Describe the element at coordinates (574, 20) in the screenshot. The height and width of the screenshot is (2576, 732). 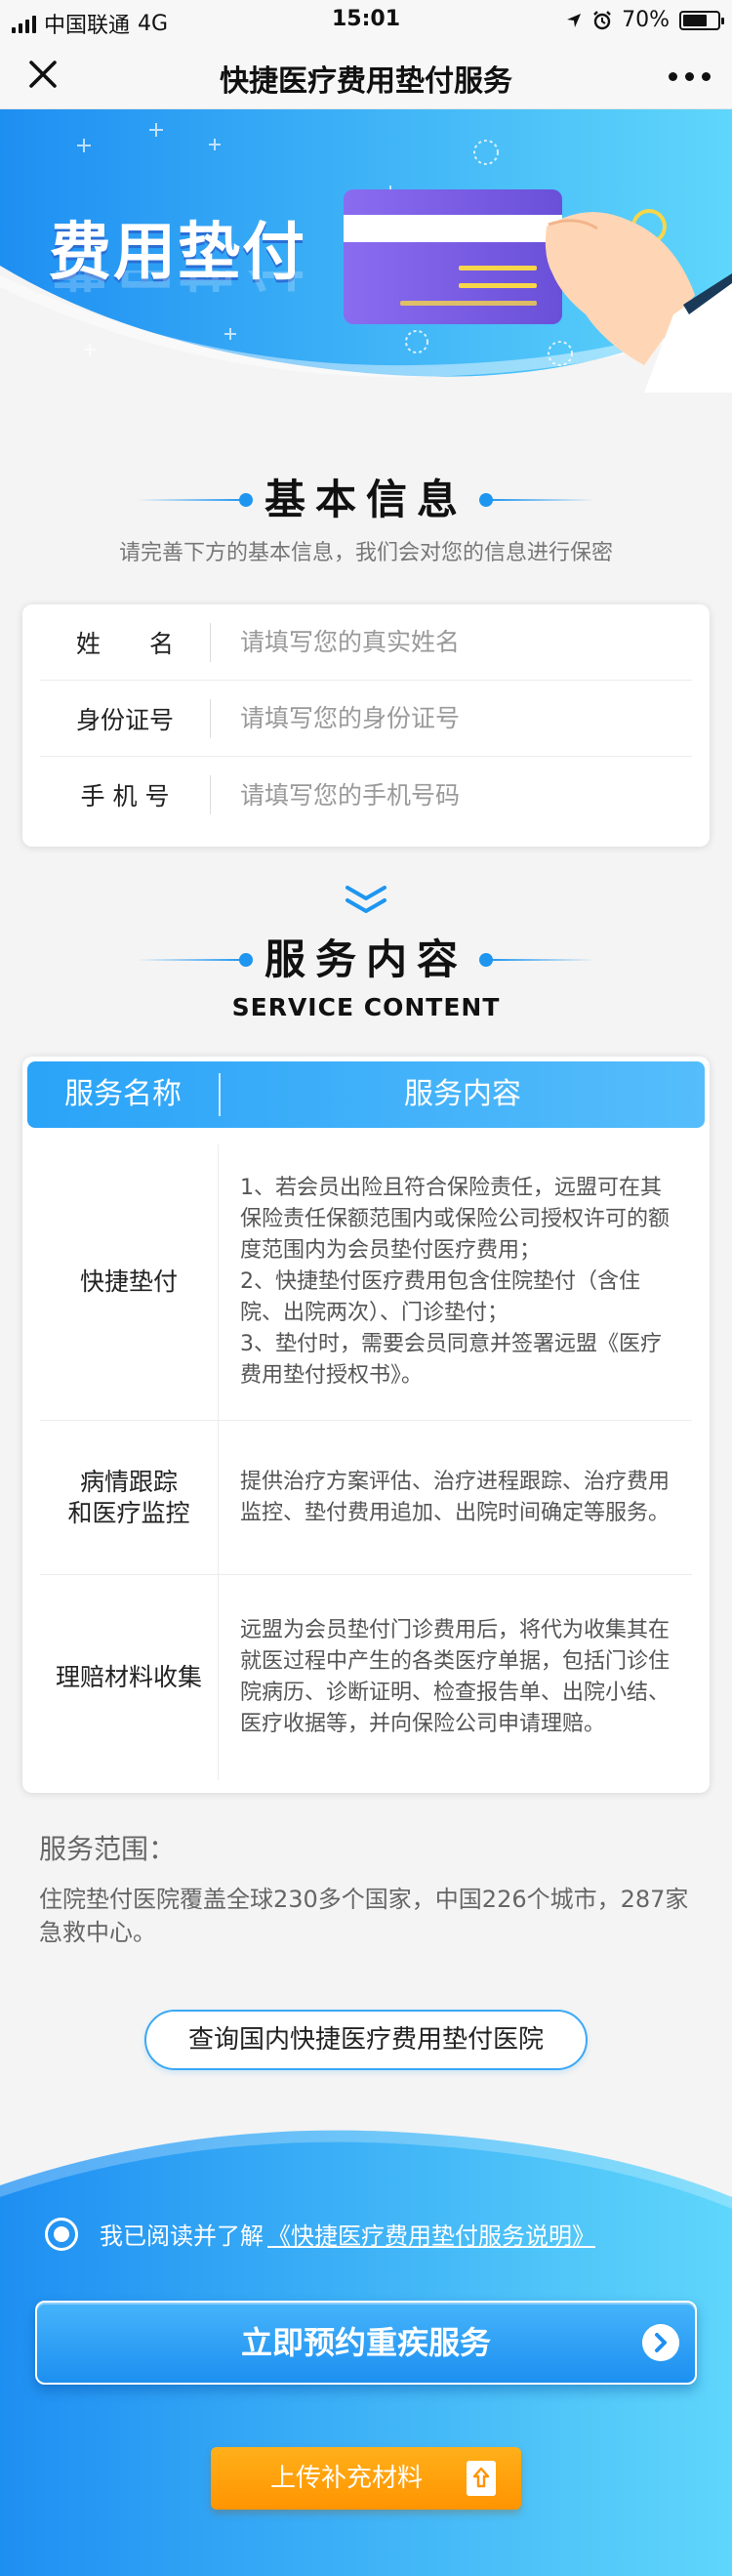
I see `location-arrow-icon` at that location.